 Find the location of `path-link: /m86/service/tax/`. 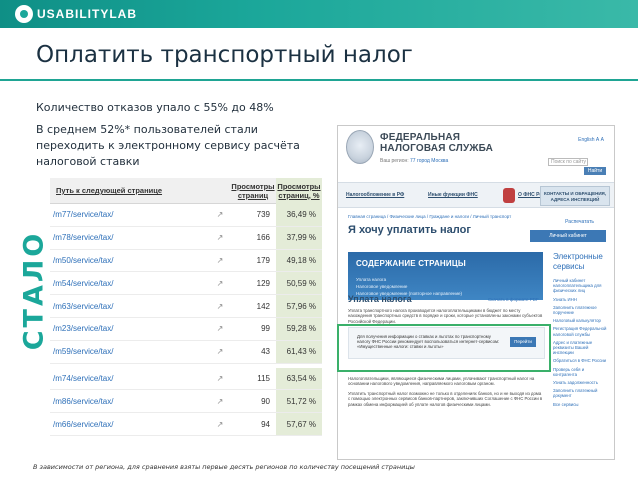

path-link: /m86/service/tax/ is located at coordinates (130, 401).